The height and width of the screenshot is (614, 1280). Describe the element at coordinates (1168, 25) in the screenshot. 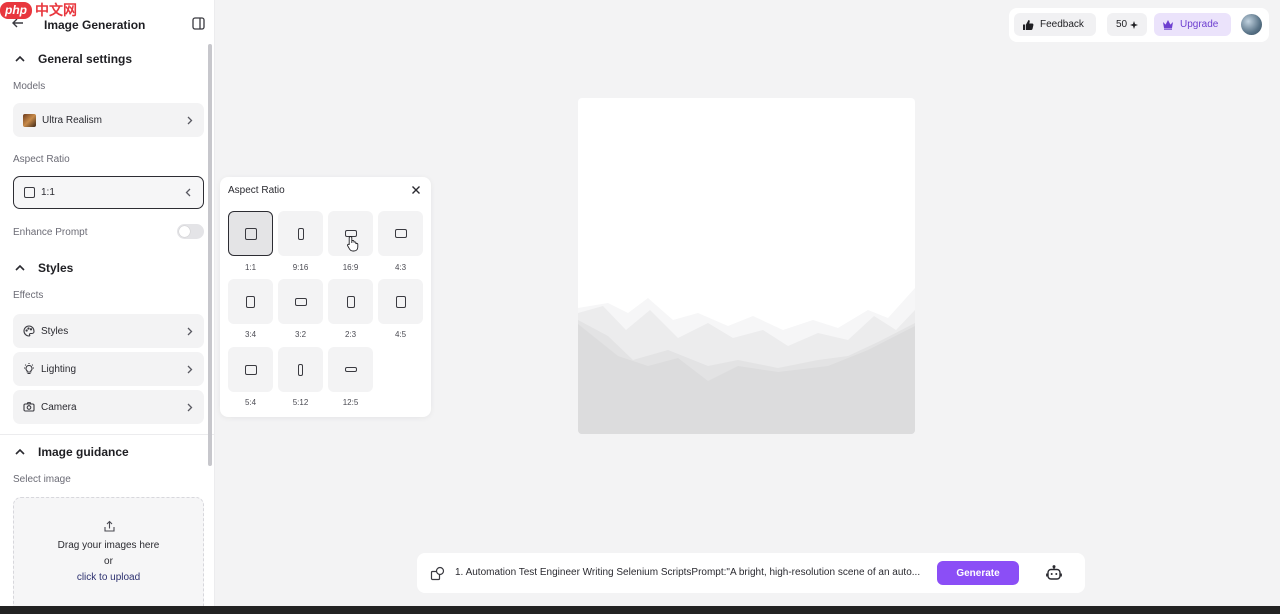

I see `crown-icon` at that location.